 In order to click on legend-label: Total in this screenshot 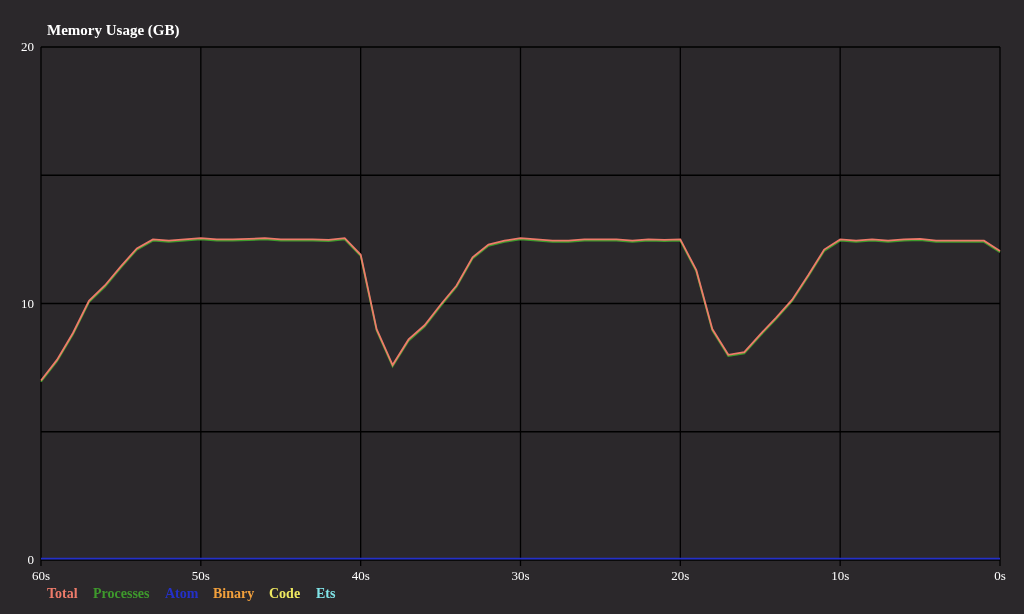, I will do `click(62, 593)`.